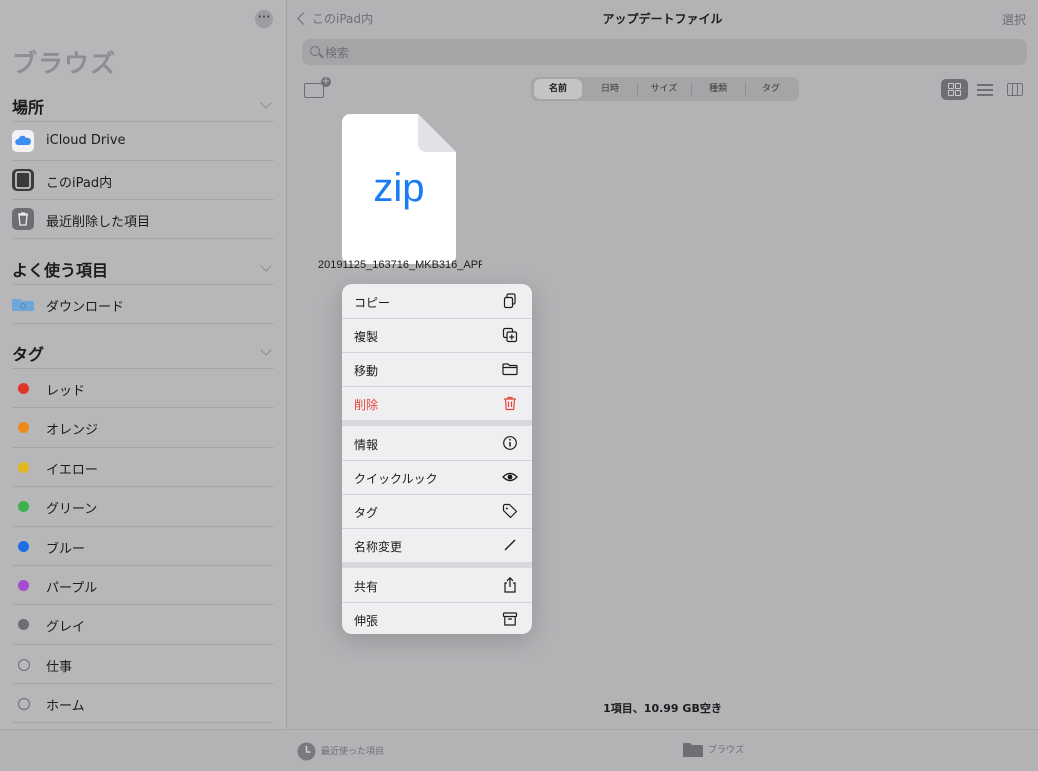 The image size is (1038, 771). I want to click on menu-item-label: 伸張, so click(366, 621).